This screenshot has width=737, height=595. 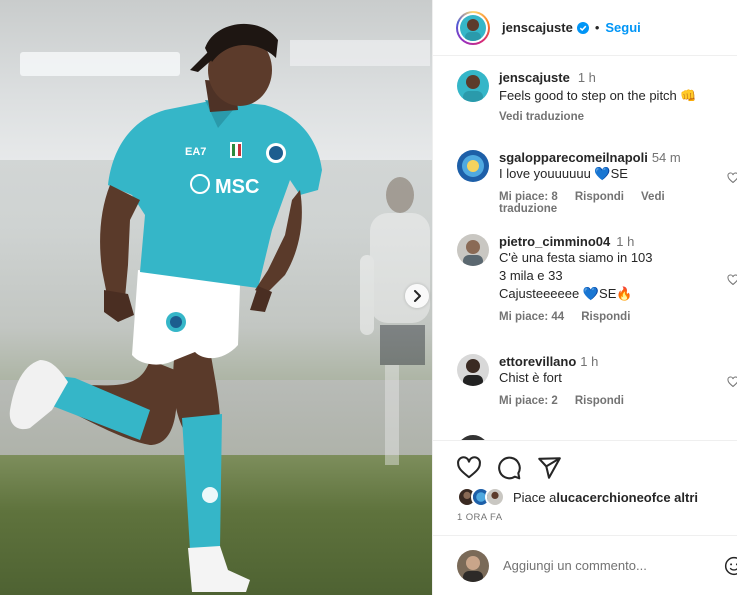 What do you see at coordinates (598, 95) in the screenshot?
I see `caption-text: Feels good to step on the pitch 👊` at bounding box center [598, 95].